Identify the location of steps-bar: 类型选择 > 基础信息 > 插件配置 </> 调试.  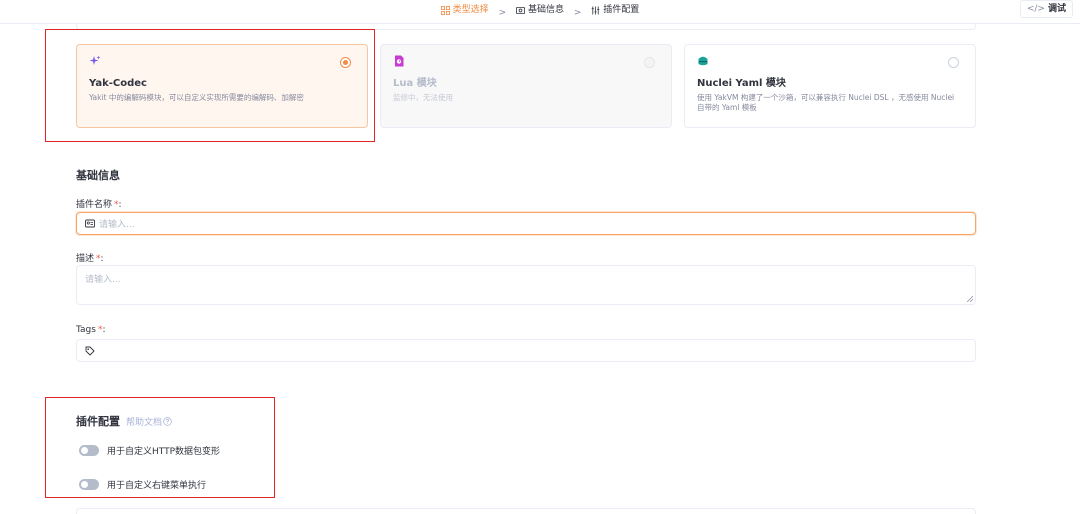
(540, 12).